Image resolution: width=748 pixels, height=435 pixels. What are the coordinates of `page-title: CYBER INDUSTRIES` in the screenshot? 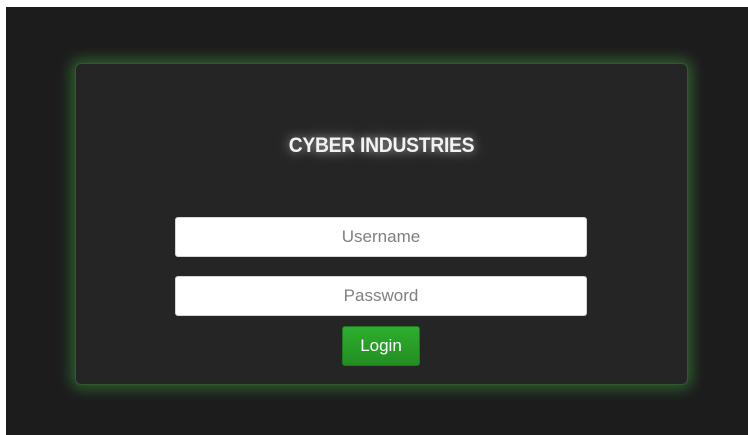 It's located at (381, 145).